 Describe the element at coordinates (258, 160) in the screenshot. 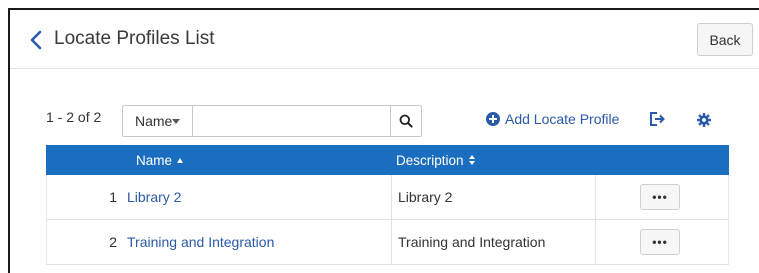

I see `column-header-name: Name` at that location.